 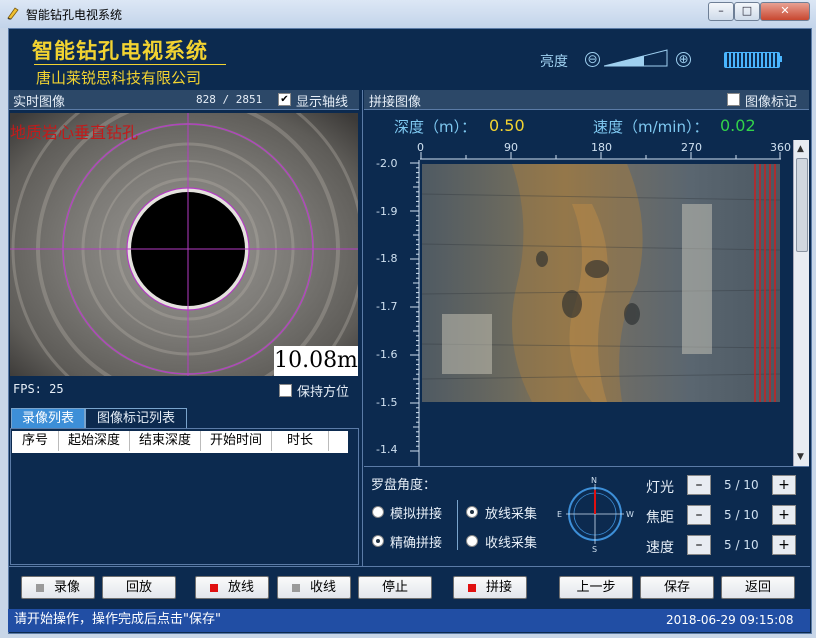 What do you see at coordinates (738, 125) in the screenshot?
I see `speed-value: 0.02` at bounding box center [738, 125].